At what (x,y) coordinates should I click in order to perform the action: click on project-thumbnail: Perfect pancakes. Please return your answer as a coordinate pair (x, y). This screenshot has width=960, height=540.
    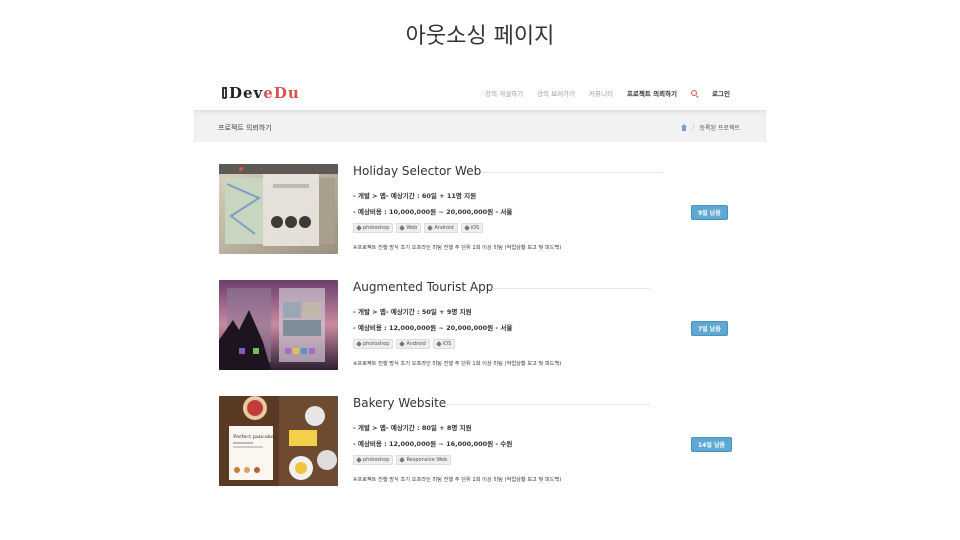
    Looking at the image, I should click on (278, 441).